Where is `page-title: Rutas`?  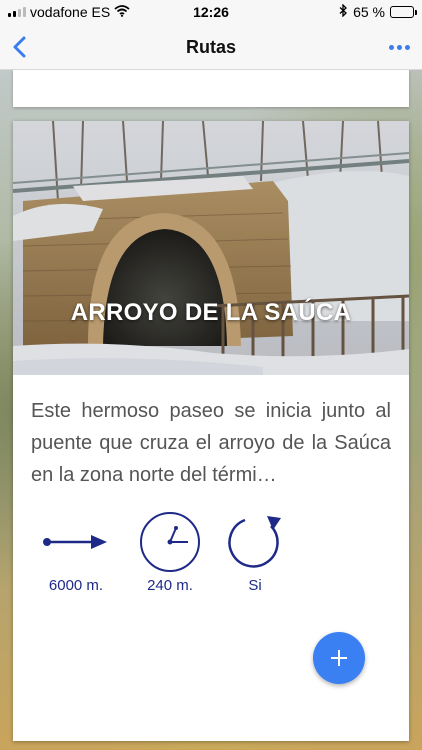 page-title: Rutas is located at coordinates (210, 47).